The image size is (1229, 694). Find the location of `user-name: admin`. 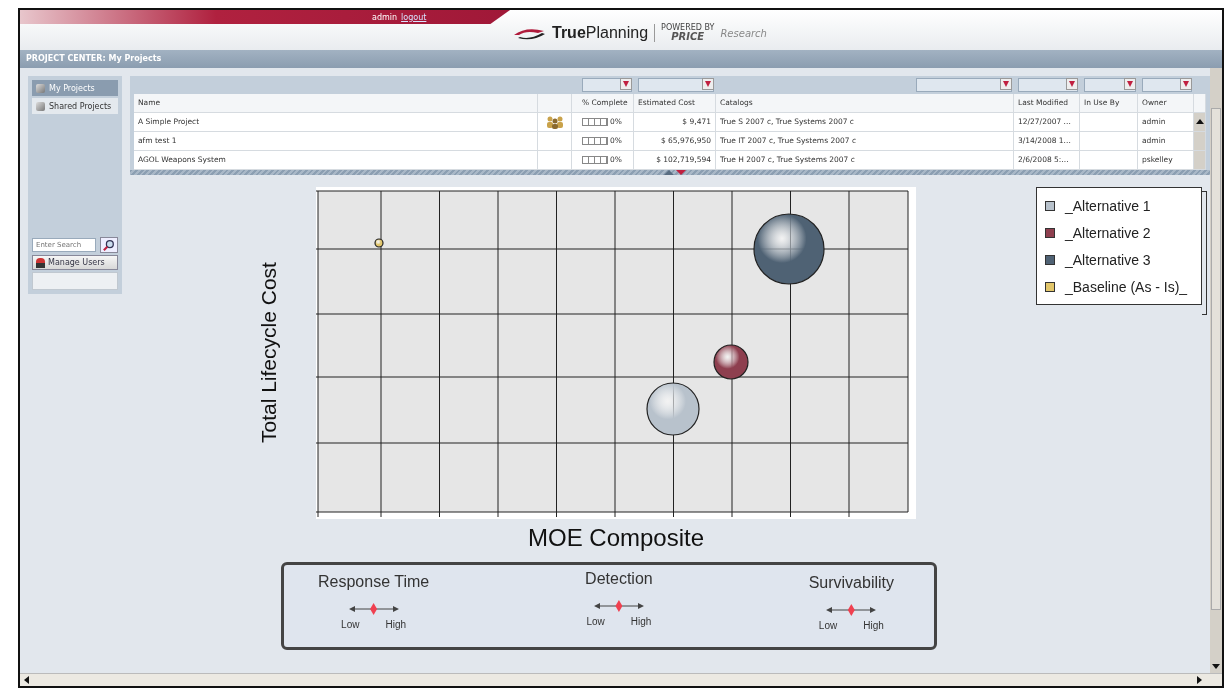

user-name: admin is located at coordinates (385, 17).